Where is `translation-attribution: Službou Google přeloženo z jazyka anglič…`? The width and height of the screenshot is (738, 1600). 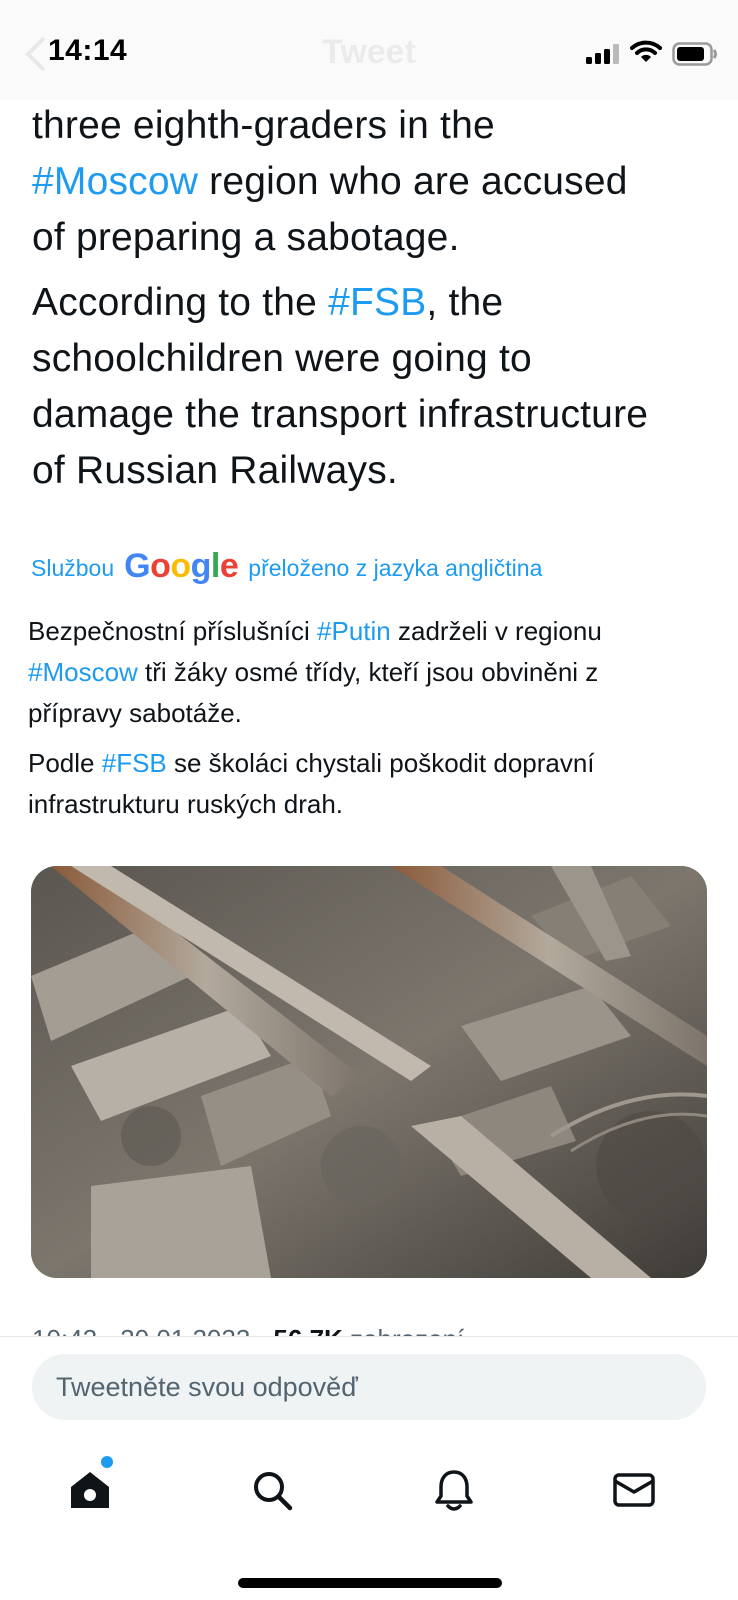
translation-attribution: Službou Google přeloženo z jazyka anglič… is located at coordinates (287, 567).